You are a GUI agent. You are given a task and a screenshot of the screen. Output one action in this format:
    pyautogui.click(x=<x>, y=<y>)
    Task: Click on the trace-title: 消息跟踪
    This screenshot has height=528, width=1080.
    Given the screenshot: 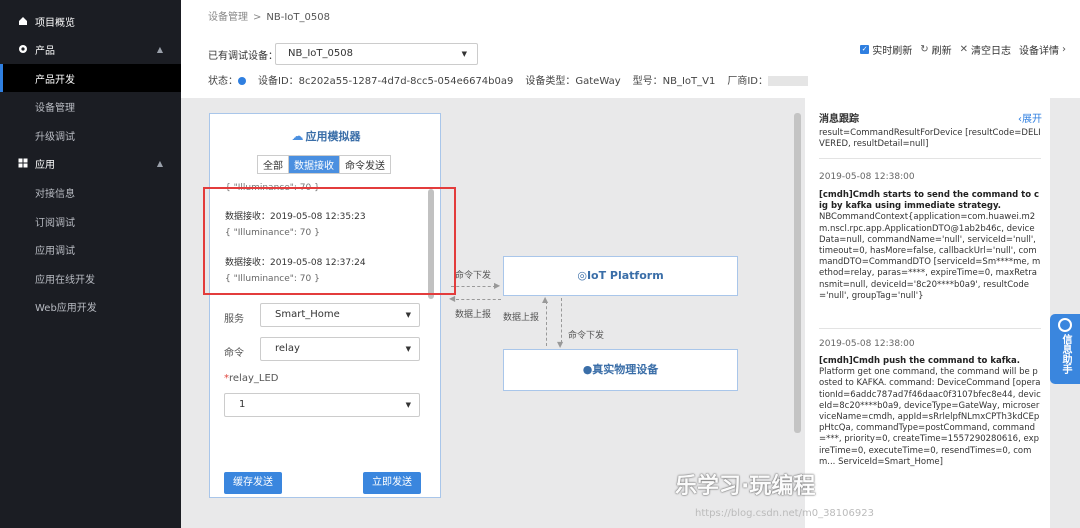 What is the action you would take?
    pyautogui.click(x=839, y=119)
    